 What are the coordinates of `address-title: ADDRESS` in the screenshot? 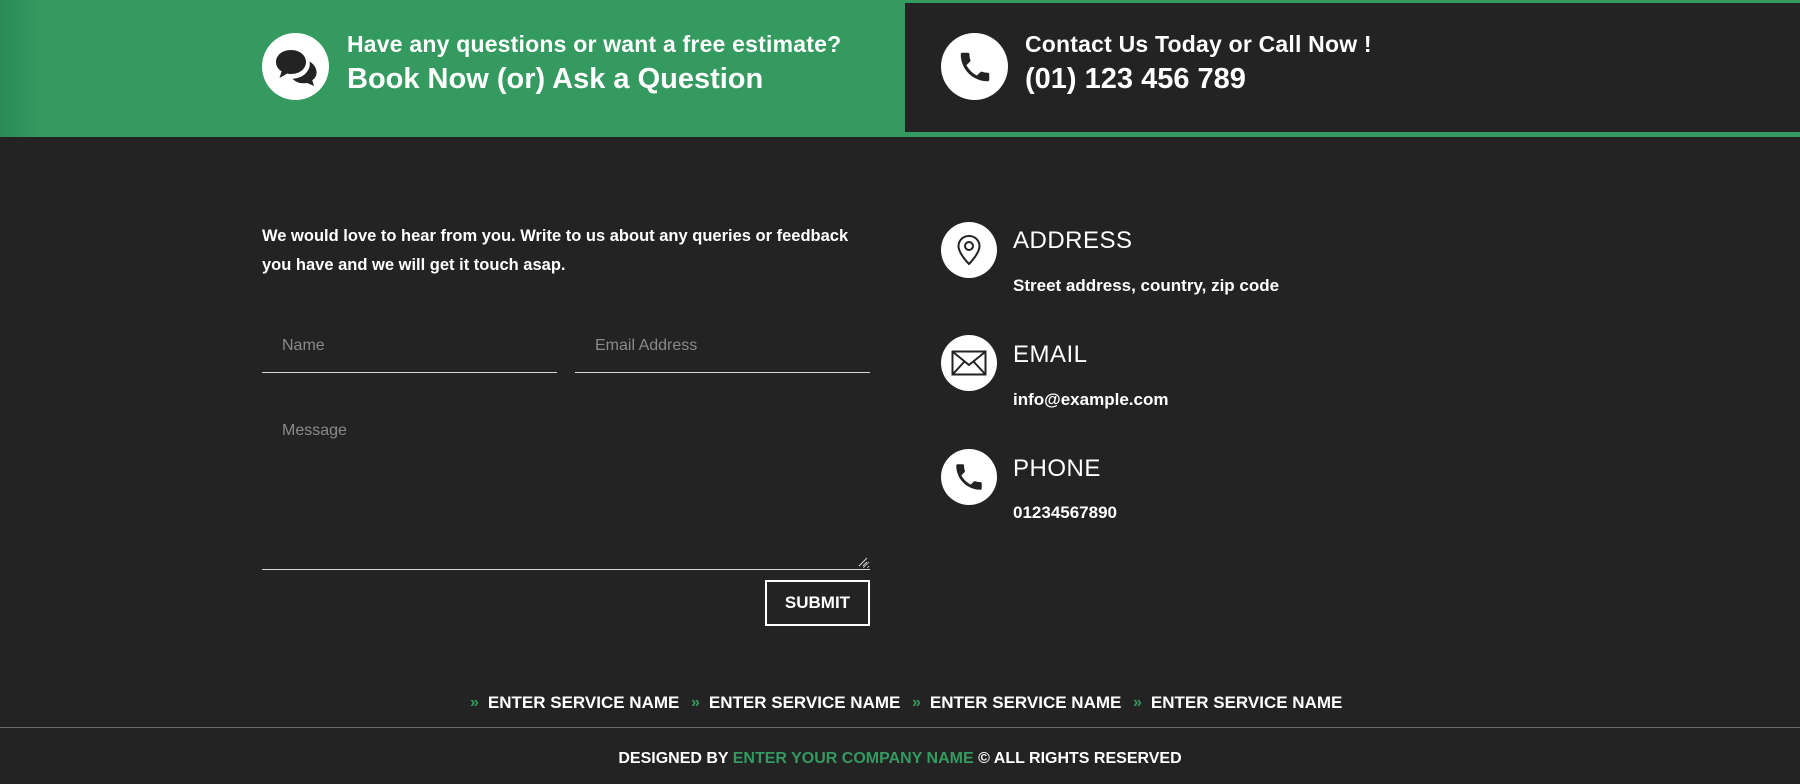 It's located at (1073, 240).